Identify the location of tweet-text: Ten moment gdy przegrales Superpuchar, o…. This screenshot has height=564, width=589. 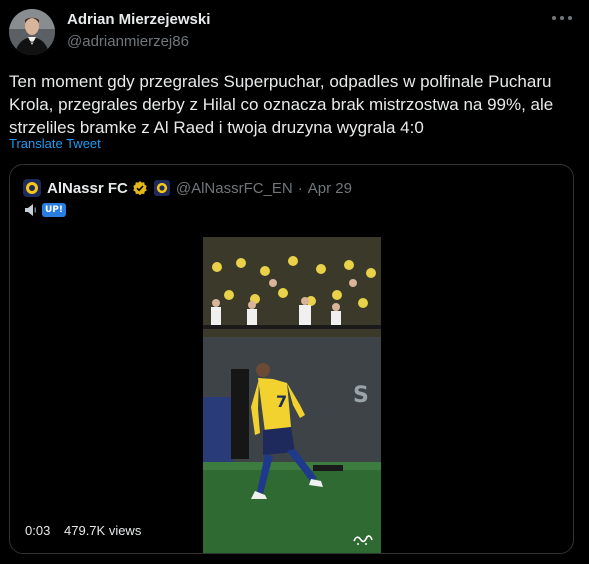
(281, 104).